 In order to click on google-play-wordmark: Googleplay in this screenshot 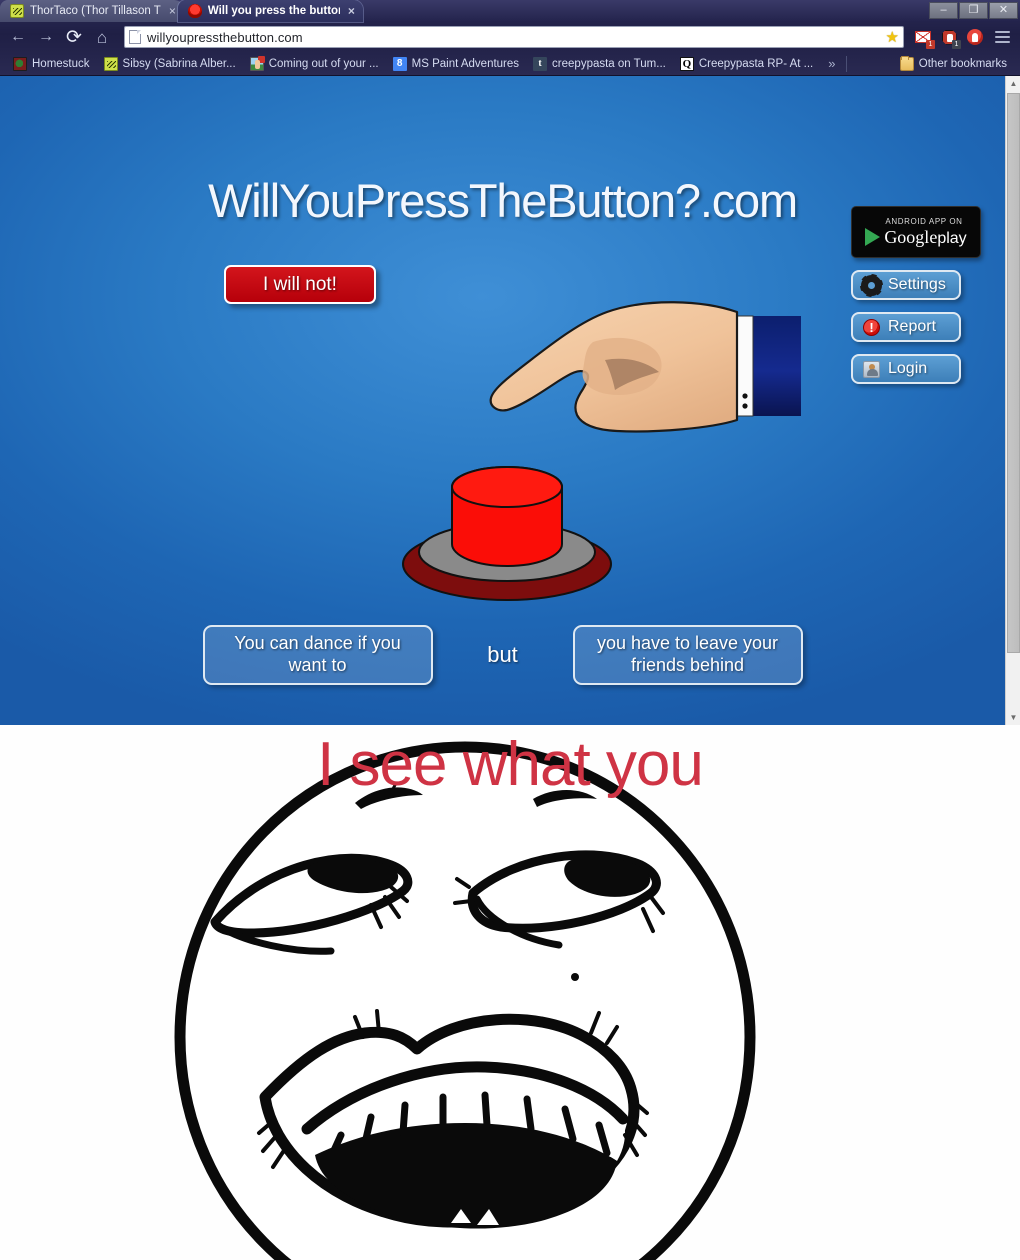, I will do `click(925, 237)`.